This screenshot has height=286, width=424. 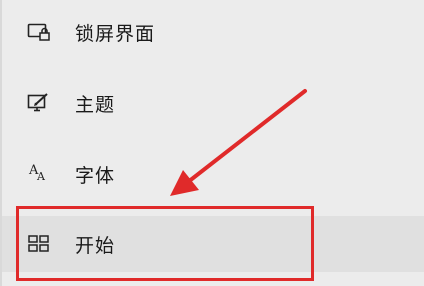 I want to click on nav-label-theme: 主题, so click(x=95, y=104).